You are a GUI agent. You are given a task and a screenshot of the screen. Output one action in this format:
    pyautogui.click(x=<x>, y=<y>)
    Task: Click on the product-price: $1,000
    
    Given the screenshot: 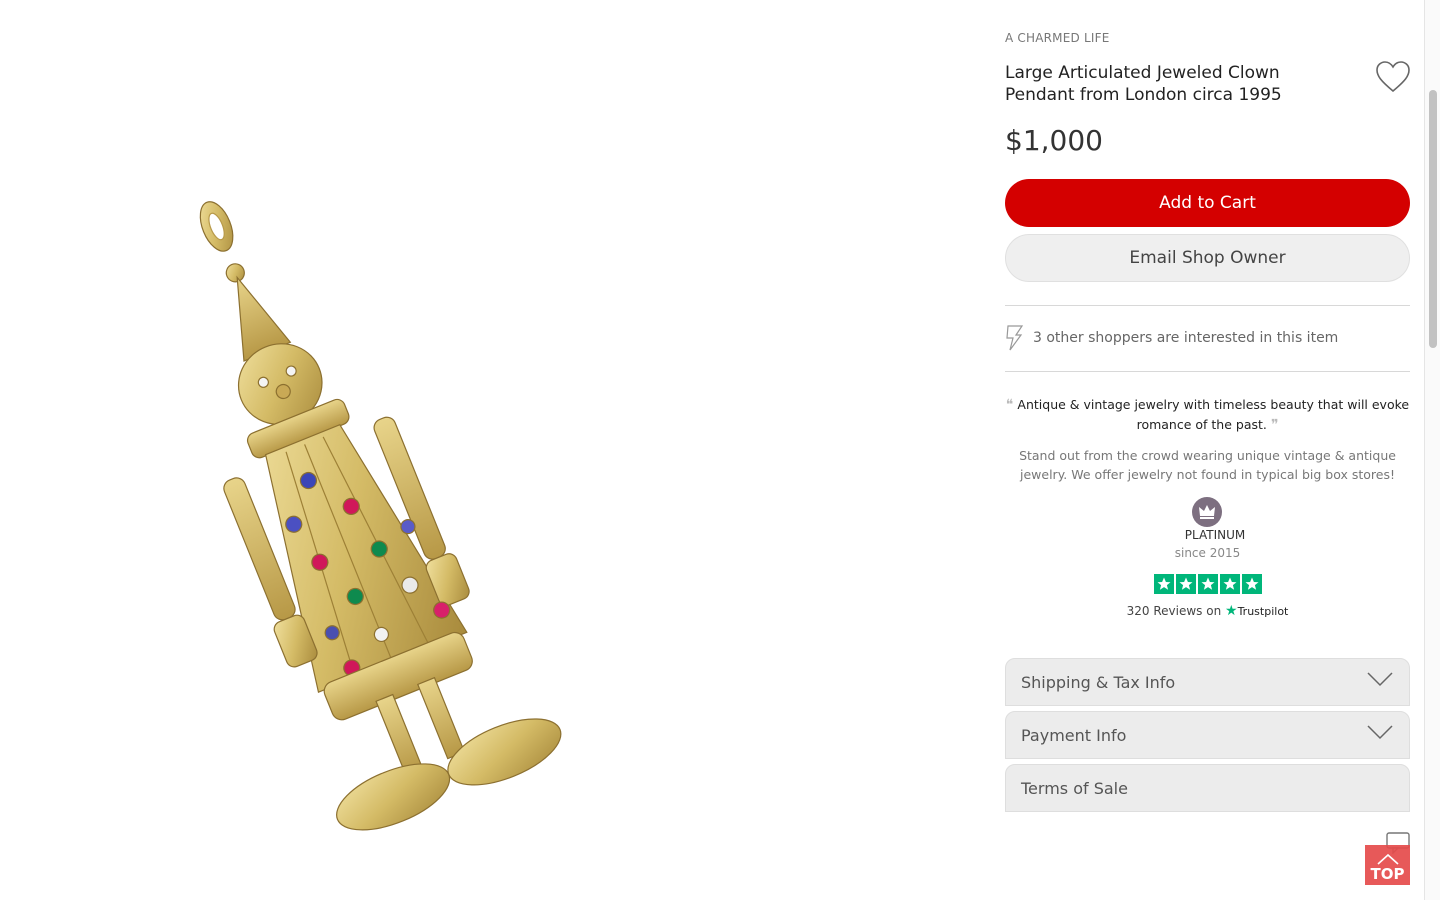 What is the action you would take?
    pyautogui.click(x=1054, y=140)
    